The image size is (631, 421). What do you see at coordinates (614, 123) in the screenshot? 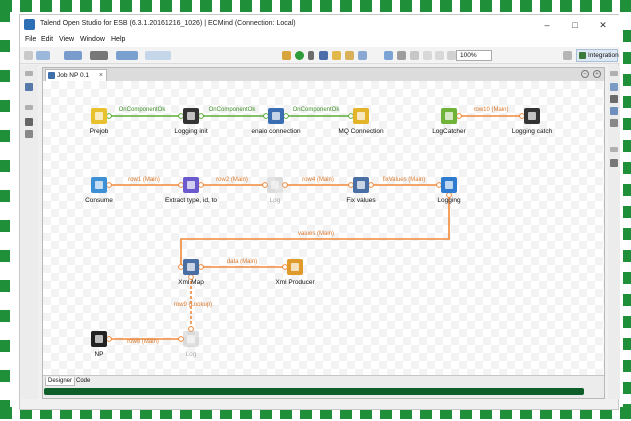
I see `problems-icon` at bounding box center [614, 123].